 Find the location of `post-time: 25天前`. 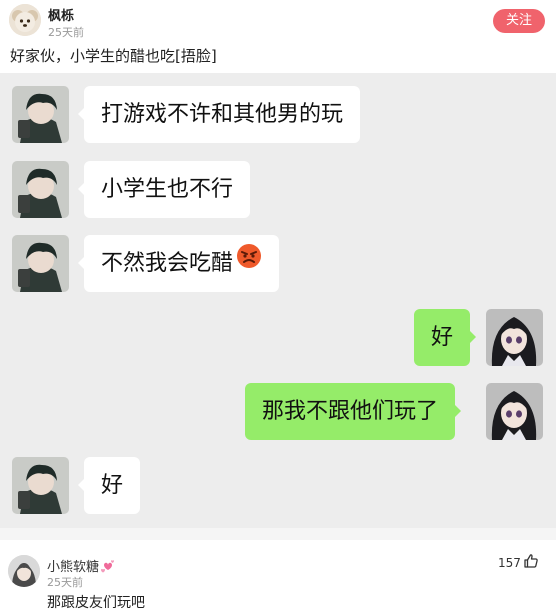

post-time: 25天前 is located at coordinates (66, 32).